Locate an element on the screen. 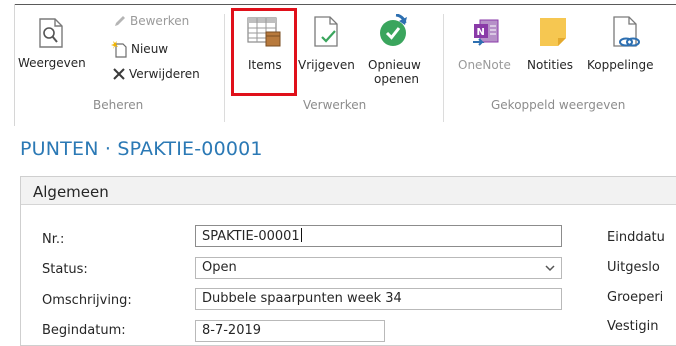 The image size is (676, 346). weergeven-label: Weergeven is located at coordinates (52, 63).